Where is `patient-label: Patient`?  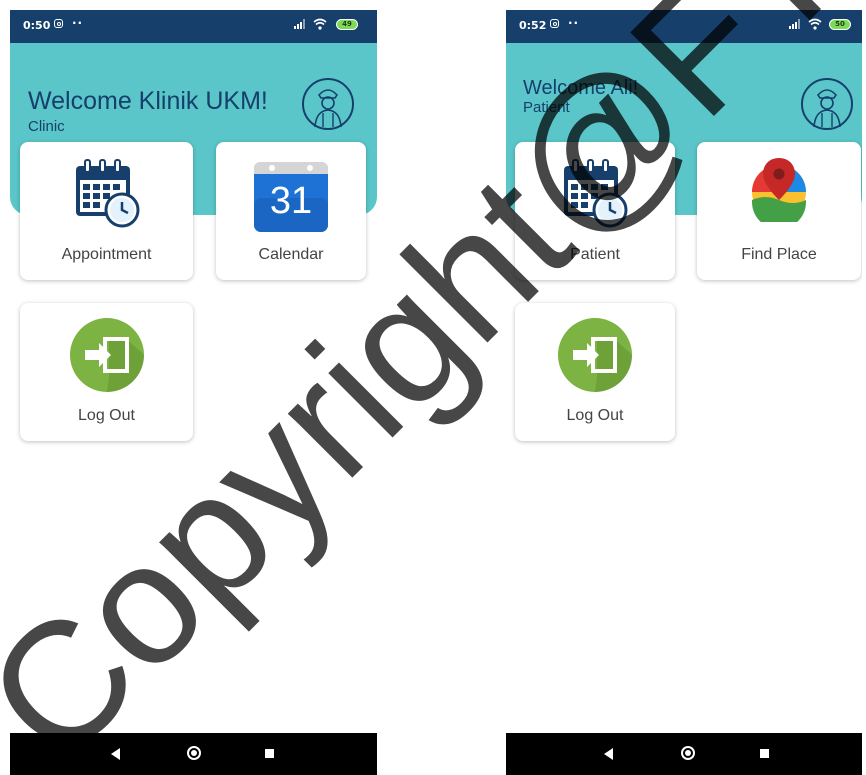
patient-label: Patient is located at coordinates (595, 254).